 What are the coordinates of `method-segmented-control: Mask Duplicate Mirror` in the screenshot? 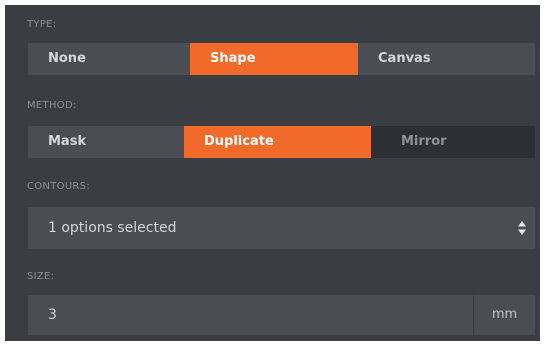 It's located at (281, 142).